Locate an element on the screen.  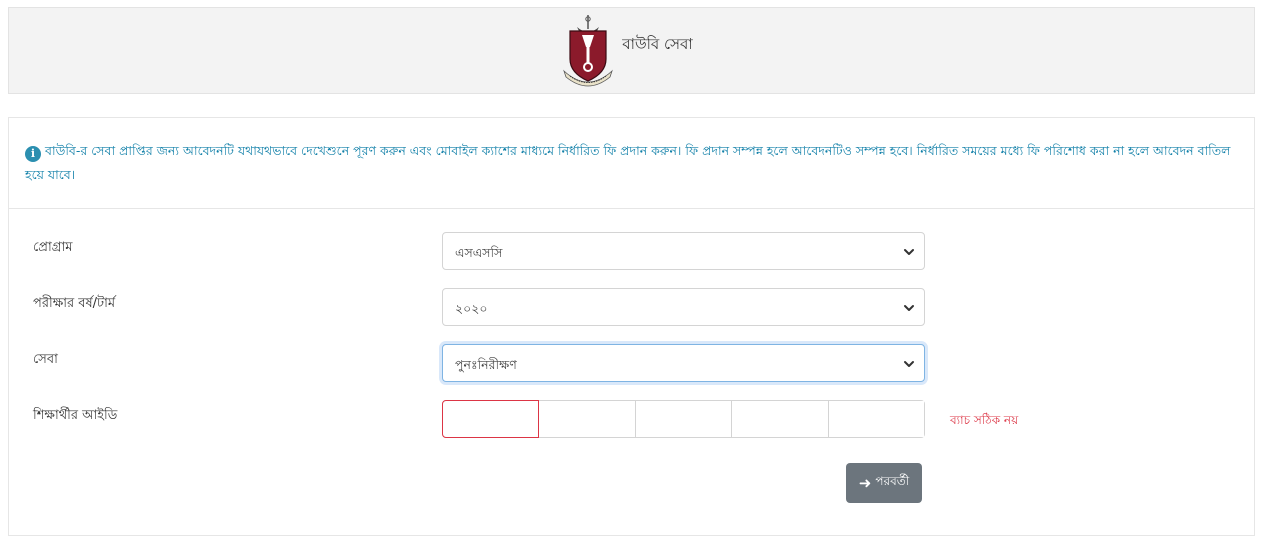
student-id-part-4-input is located at coordinates (780, 419).